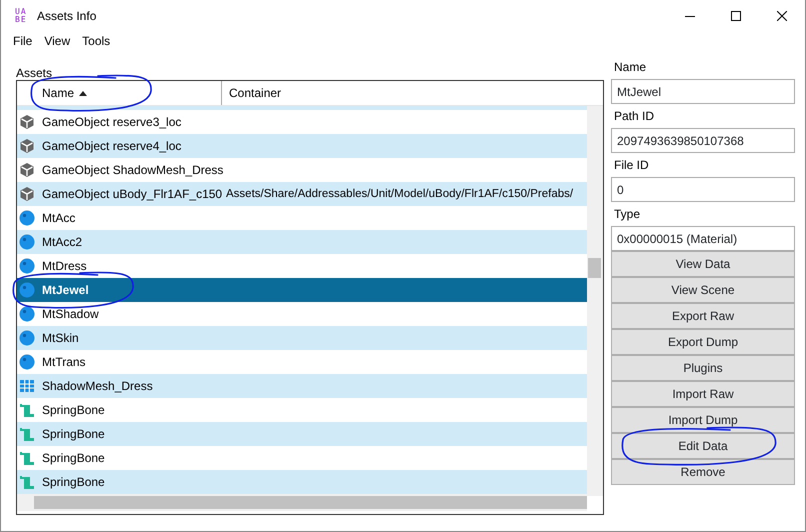  I want to click on action-button: Export Dump, so click(703, 342).